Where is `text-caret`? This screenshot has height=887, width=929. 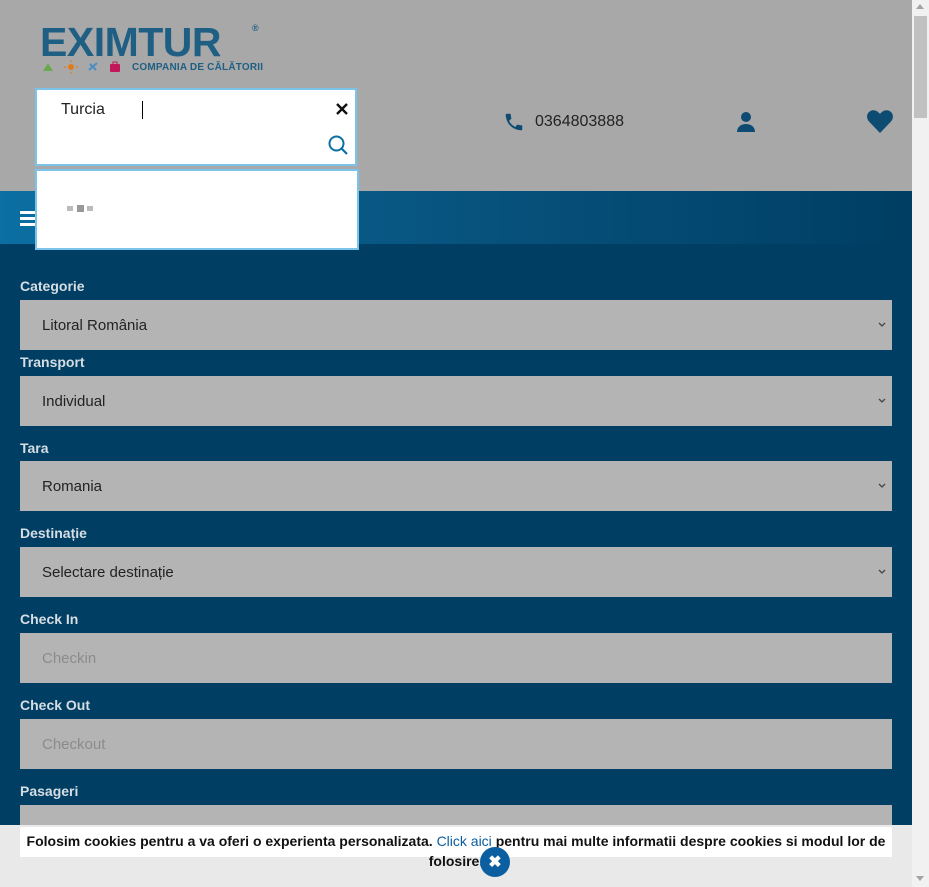
text-caret is located at coordinates (142, 110).